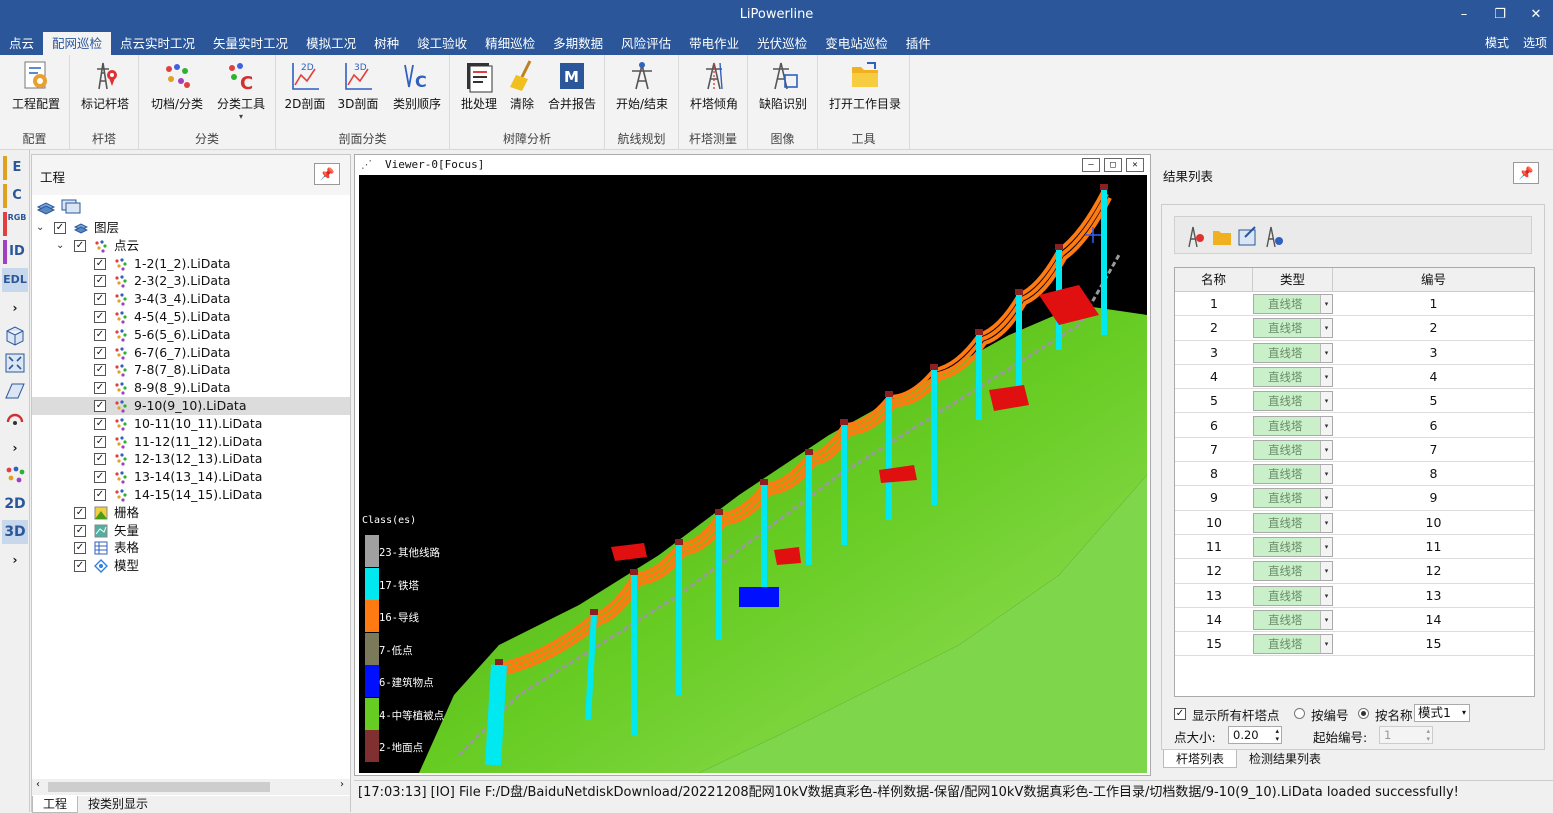  Describe the element at coordinates (1354, 401) in the screenshot. I see `table-row: 5 直线塔 ▾ 5` at that location.